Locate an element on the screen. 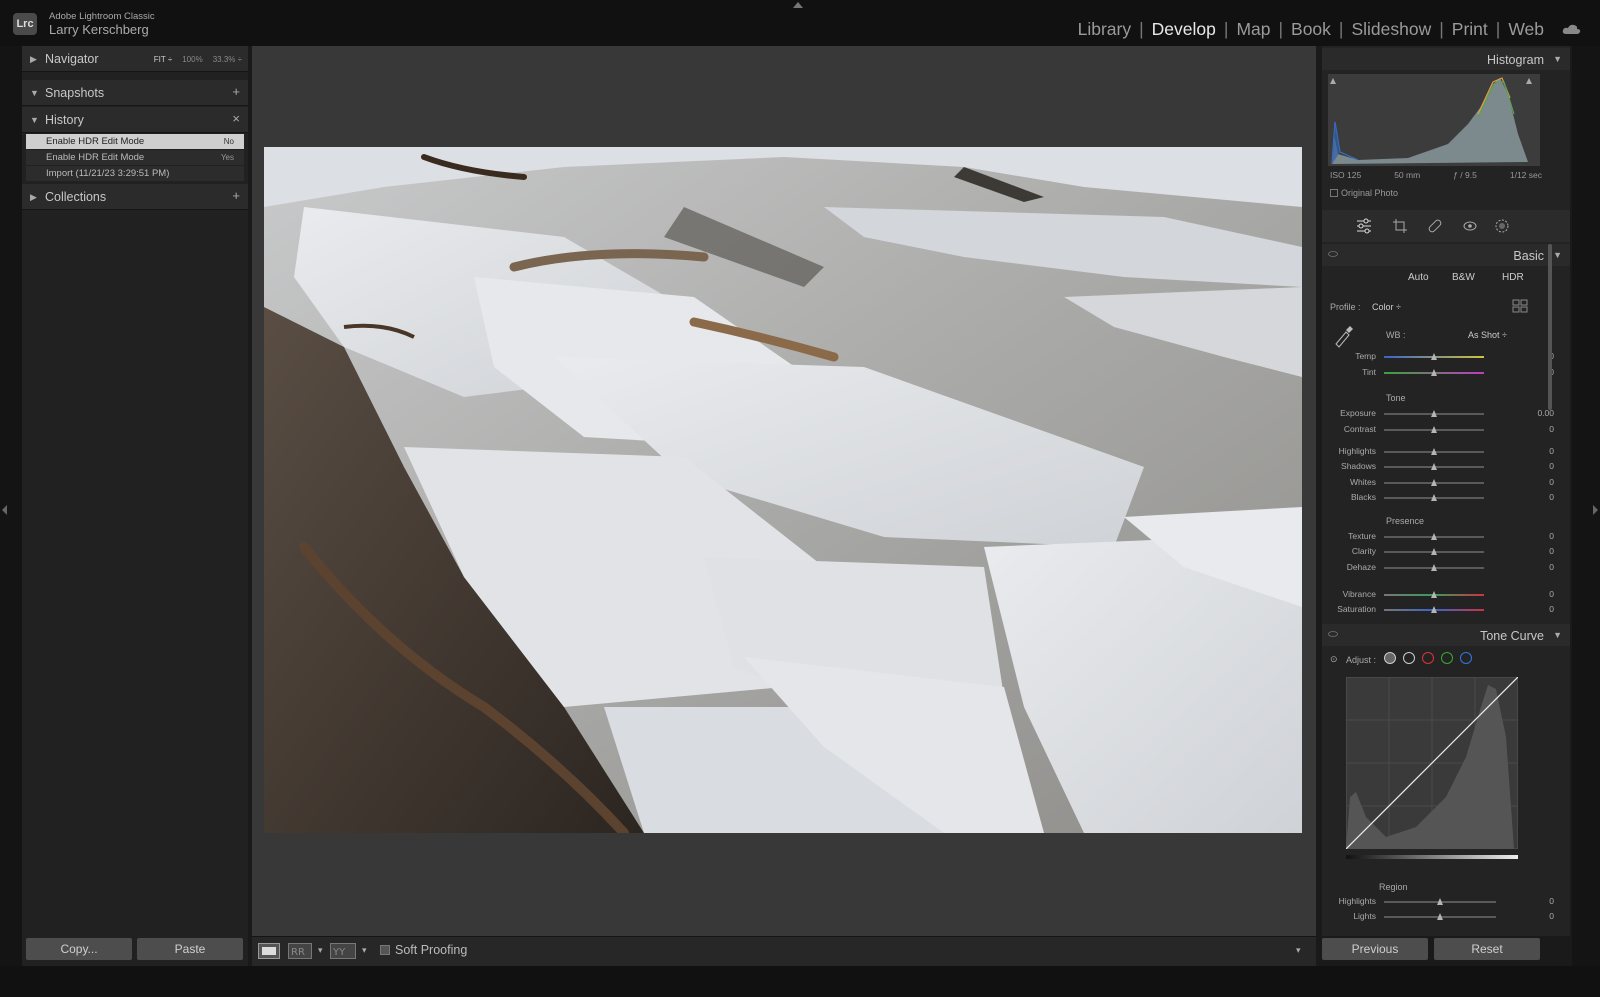 This screenshot has height=997, width=1600. bw-button: B&W is located at coordinates (1463, 277).